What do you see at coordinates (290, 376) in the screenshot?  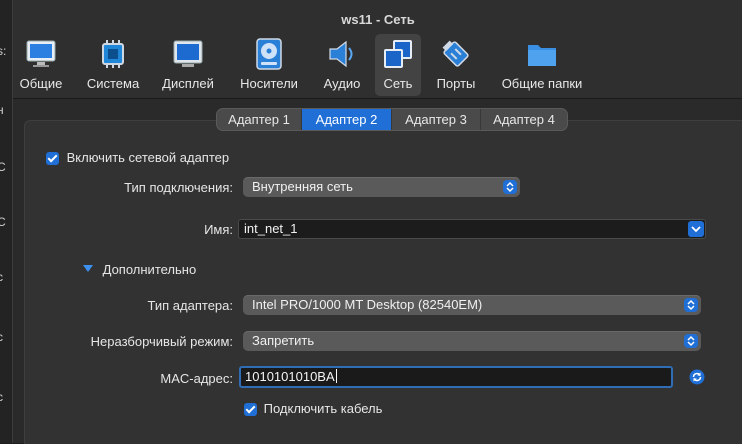 I see `mac-value: 1010101010BA` at bounding box center [290, 376].